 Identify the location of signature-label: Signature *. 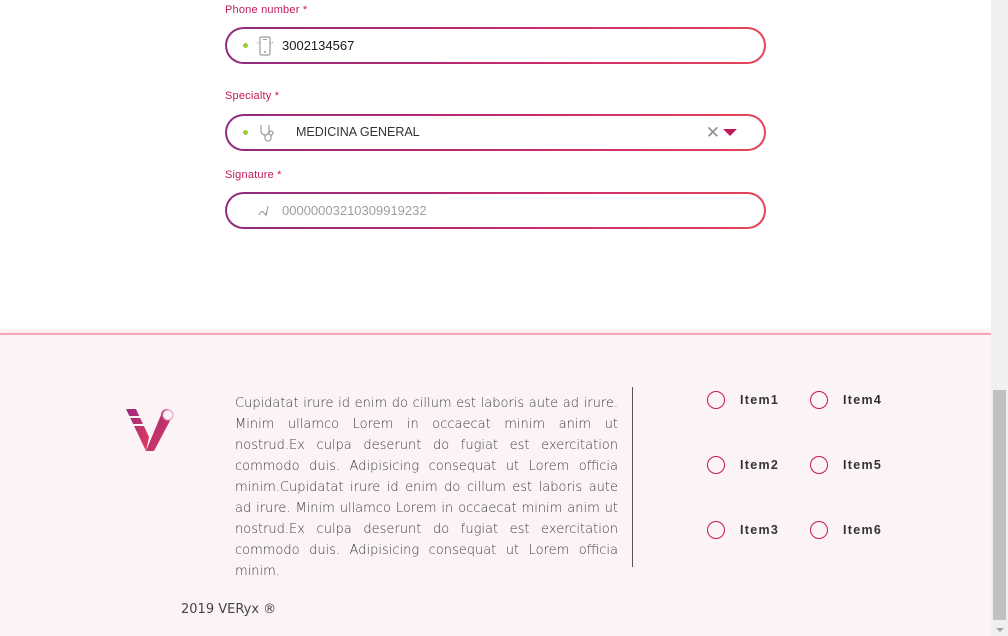
(253, 175).